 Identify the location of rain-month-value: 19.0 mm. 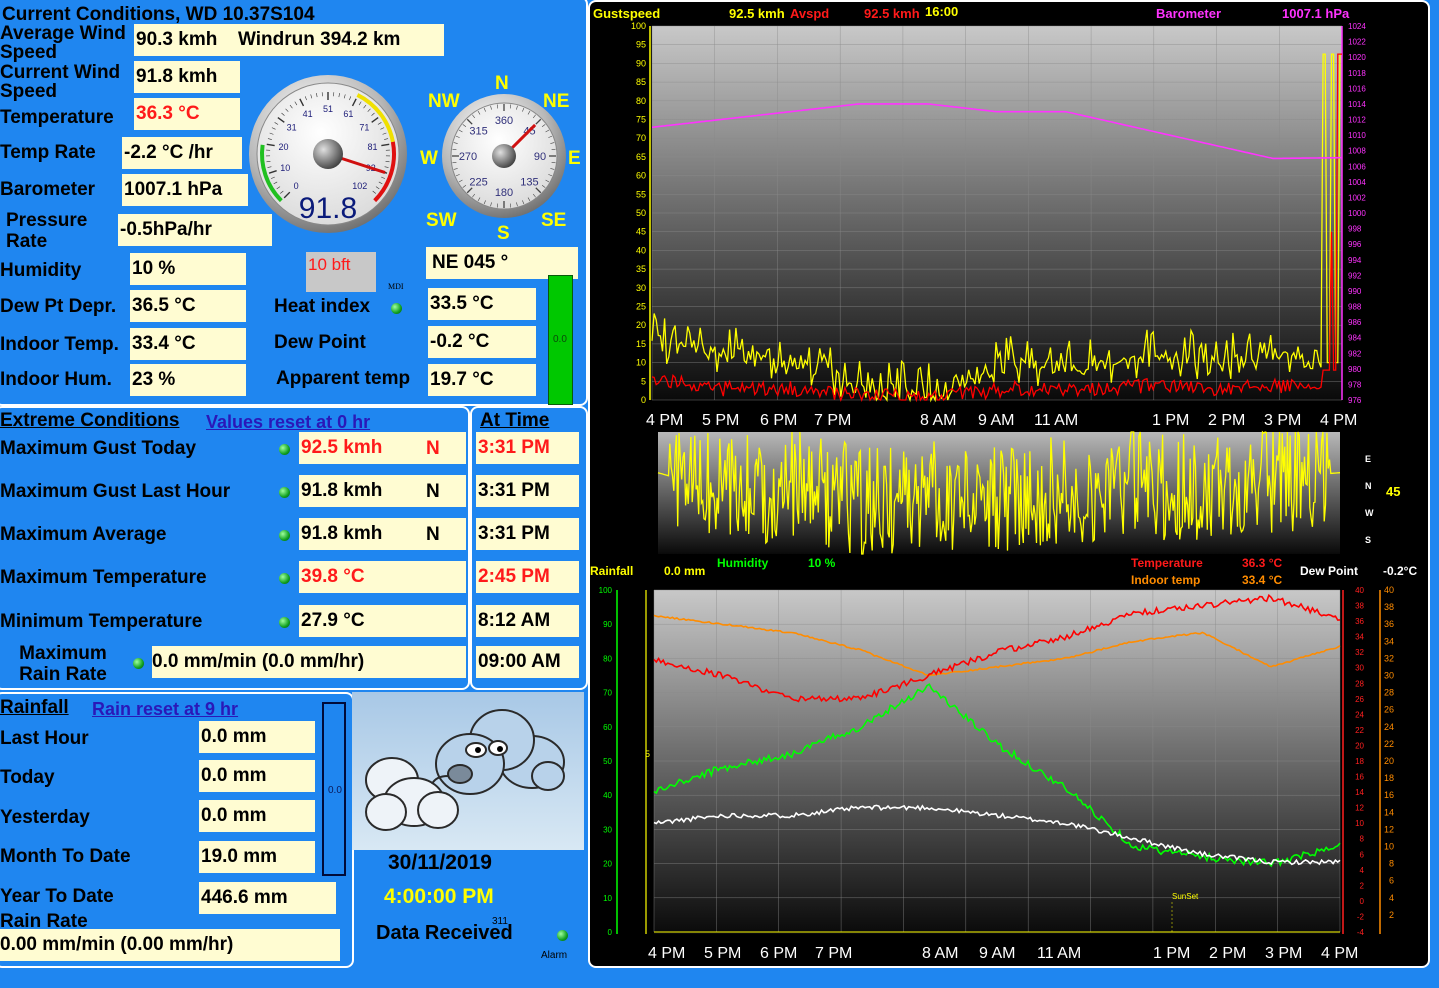
(257, 857).